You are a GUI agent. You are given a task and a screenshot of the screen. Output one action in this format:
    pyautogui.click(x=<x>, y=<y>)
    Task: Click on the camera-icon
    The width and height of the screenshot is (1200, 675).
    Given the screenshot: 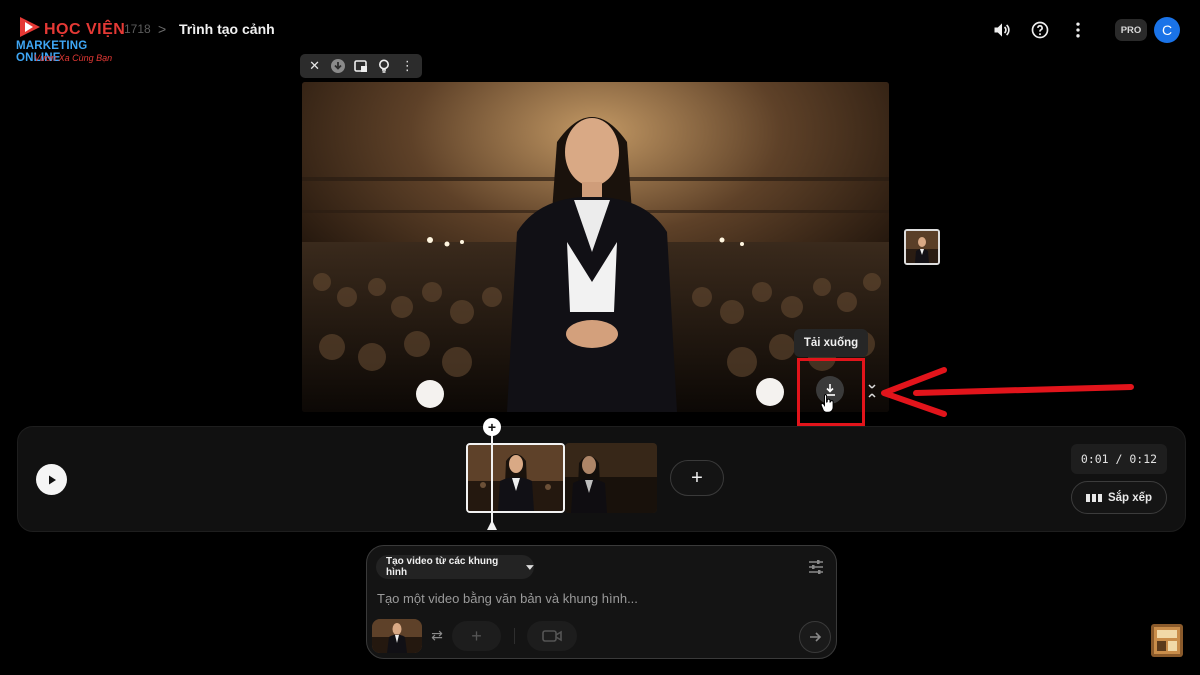 What is the action you would take?
    pyautogui.click(x=552, y=636)
    